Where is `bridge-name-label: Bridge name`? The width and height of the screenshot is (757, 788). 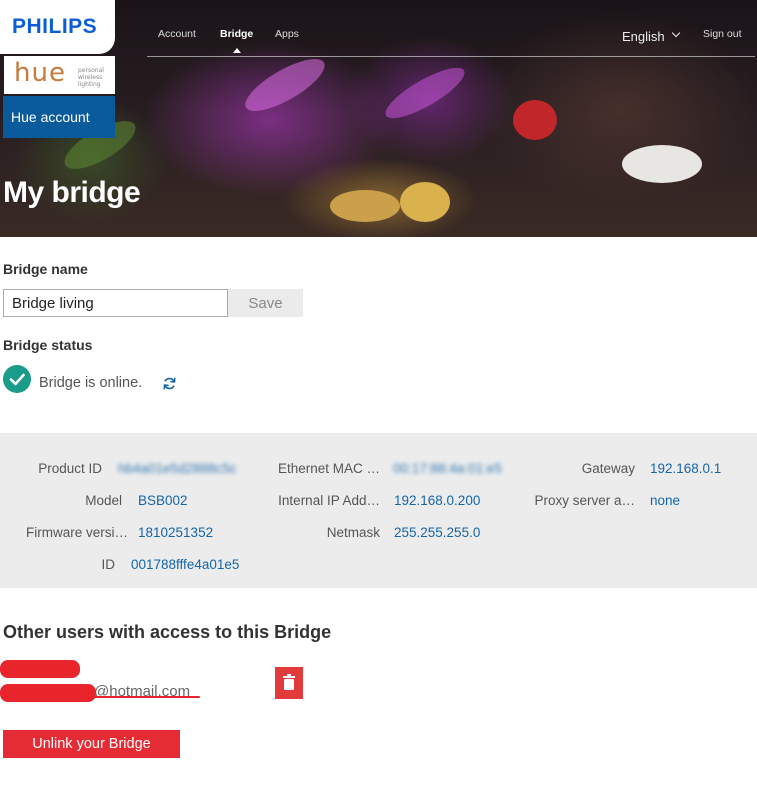
bridge-name-label: Bridge name is located at coordinates (45, 269).